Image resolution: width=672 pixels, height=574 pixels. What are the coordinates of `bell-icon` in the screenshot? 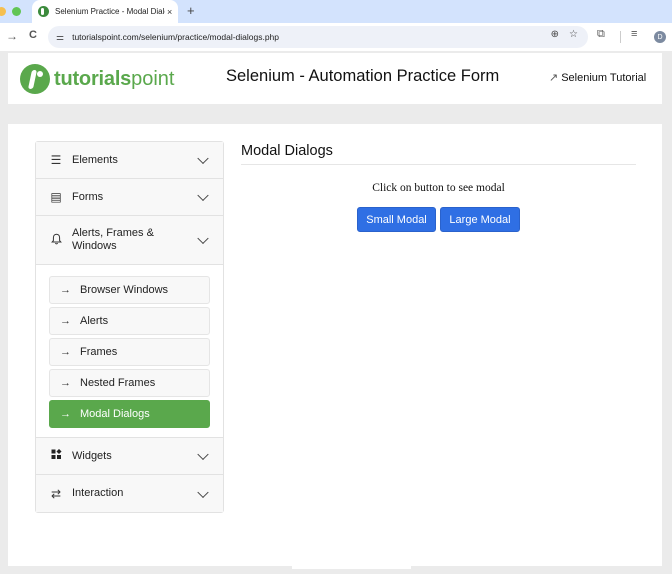 It's located at (56, 240).